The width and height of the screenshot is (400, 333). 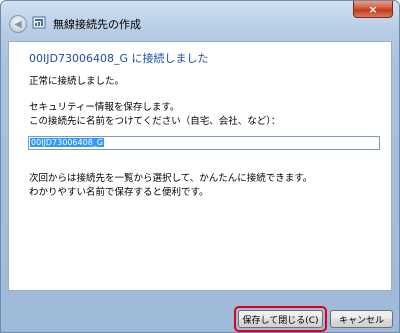 I want to click on success-message: 正常に接続しました。, so click(x=77, y=81).